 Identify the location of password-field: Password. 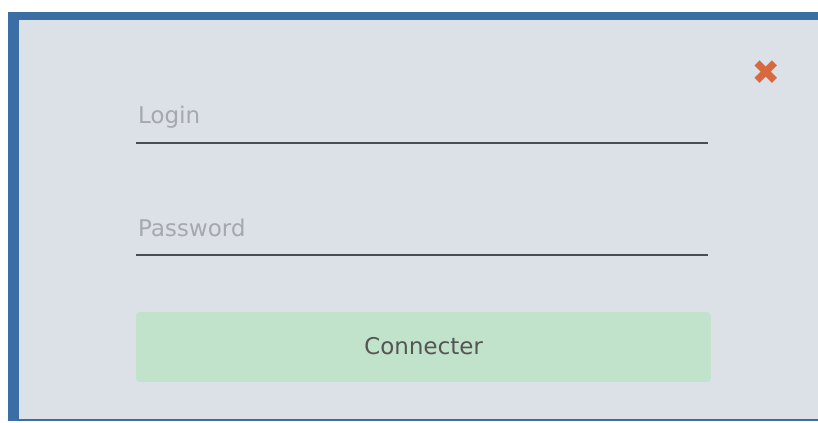
(422, 232).